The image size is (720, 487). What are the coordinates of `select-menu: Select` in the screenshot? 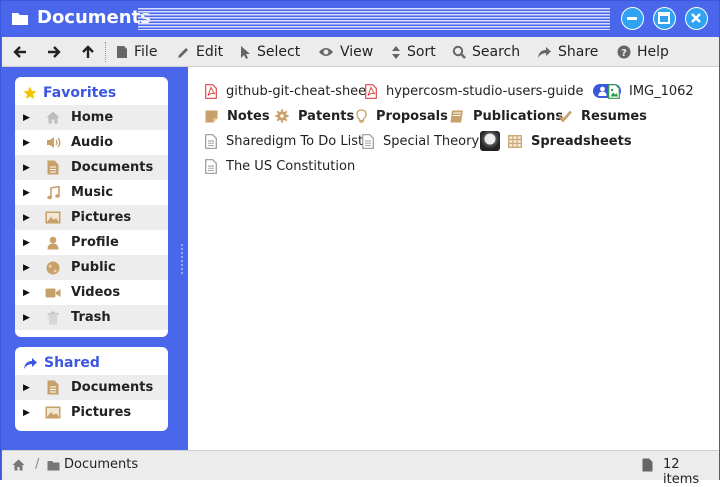 It's located at (270, 52).